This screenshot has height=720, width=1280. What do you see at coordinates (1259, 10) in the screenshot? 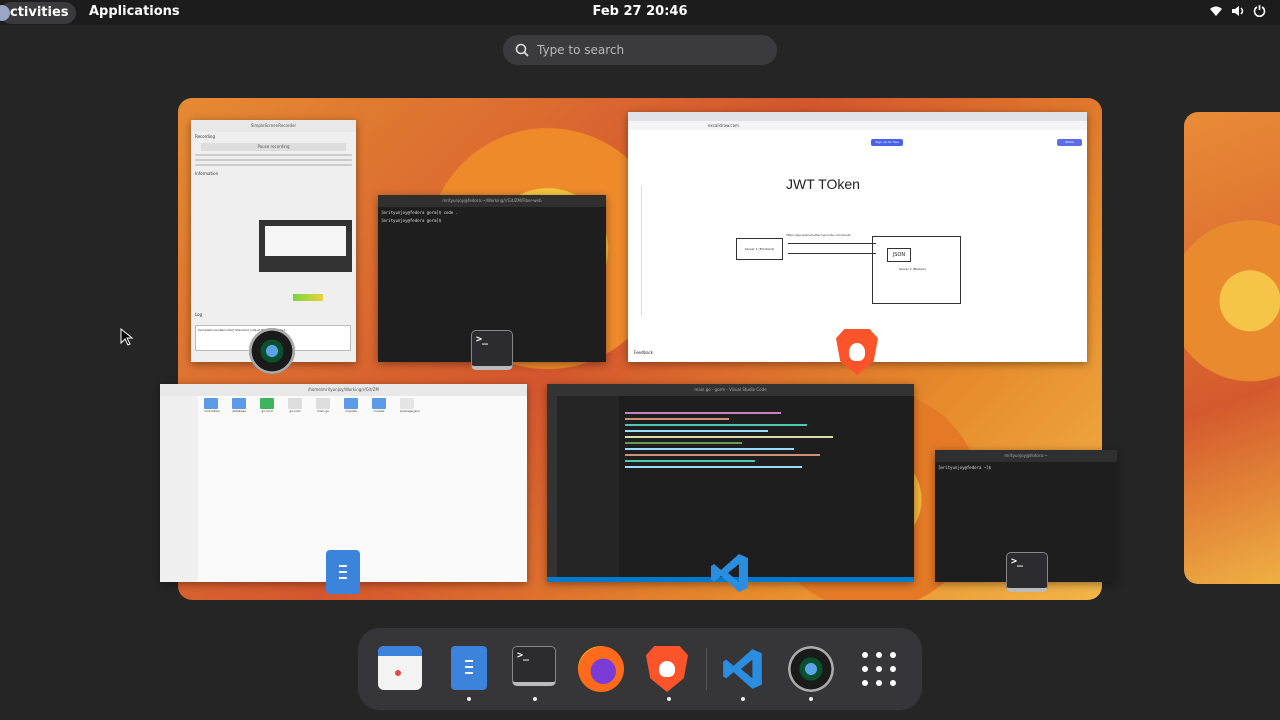
I see `power-icon` at bounding box center [1259, 10].